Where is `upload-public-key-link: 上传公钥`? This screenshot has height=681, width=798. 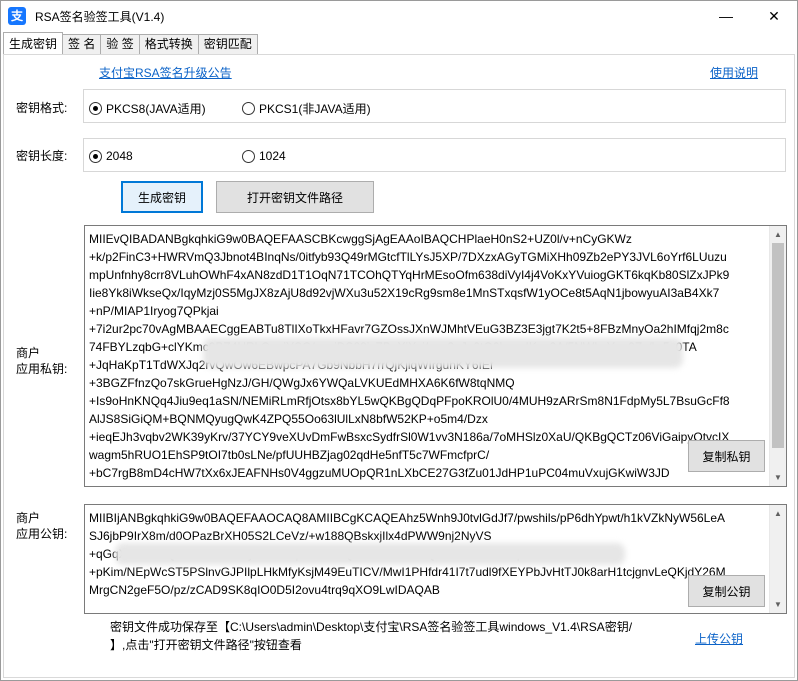
upload-public-key-link: 上传公钥 is located at coordinates (719, 638).